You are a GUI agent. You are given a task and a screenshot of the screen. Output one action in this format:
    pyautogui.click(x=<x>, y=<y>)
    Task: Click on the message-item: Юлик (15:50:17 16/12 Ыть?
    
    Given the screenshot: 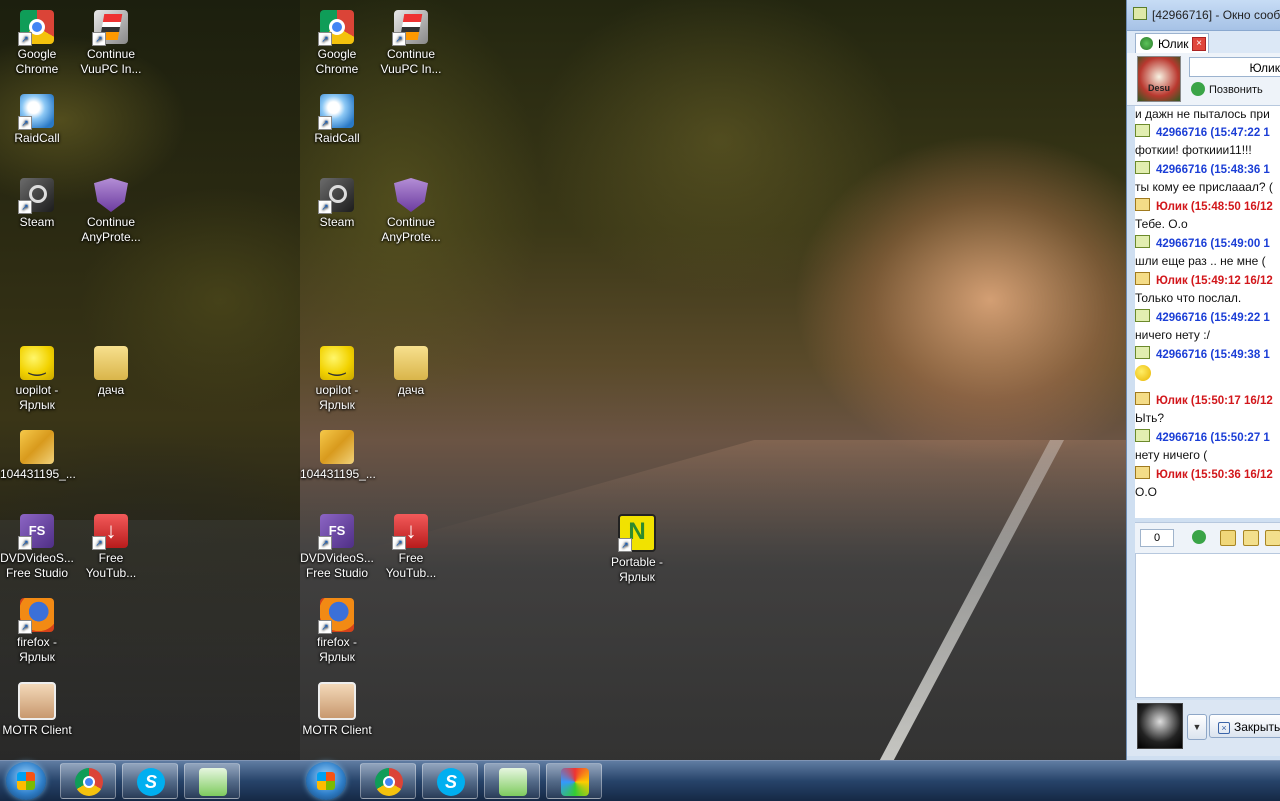 What is the action you would take?
    pyautogui.click(x=1207, y=410)
    